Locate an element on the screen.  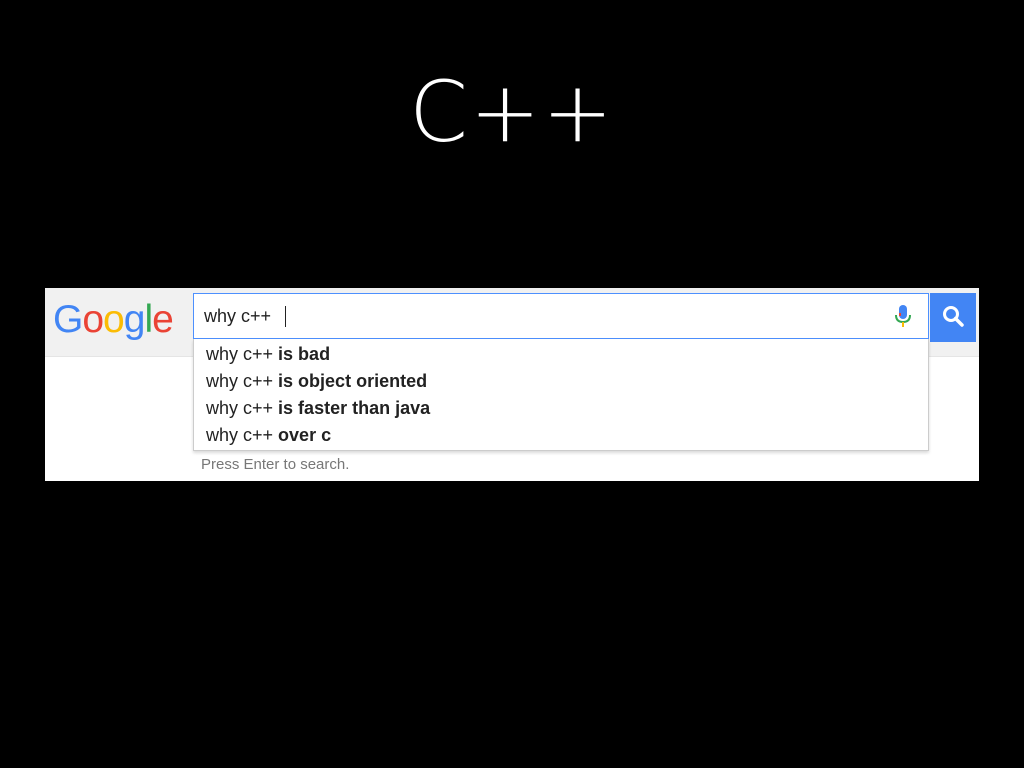
google-logo: Google is located at coordinates (113, 320).